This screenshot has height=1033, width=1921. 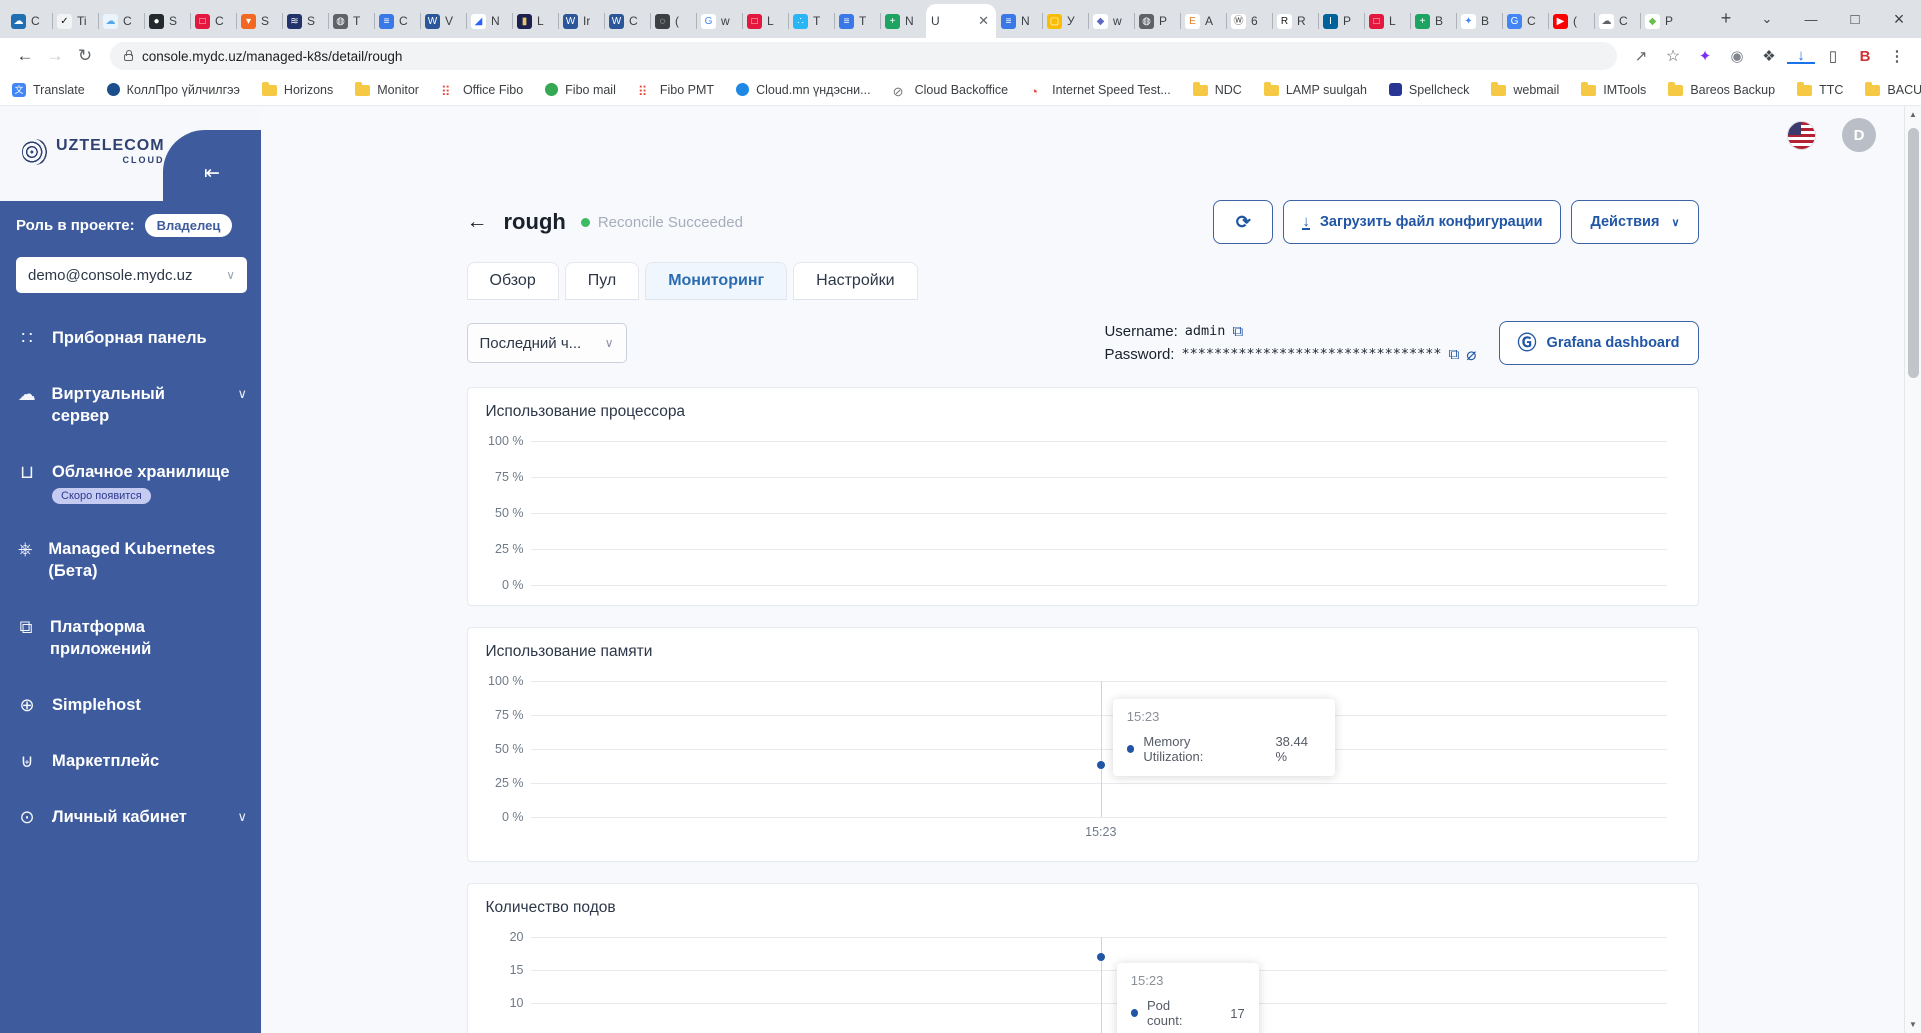 I want to click on time-range-select: Последний ч... ∨, so click(x=546, y=343).